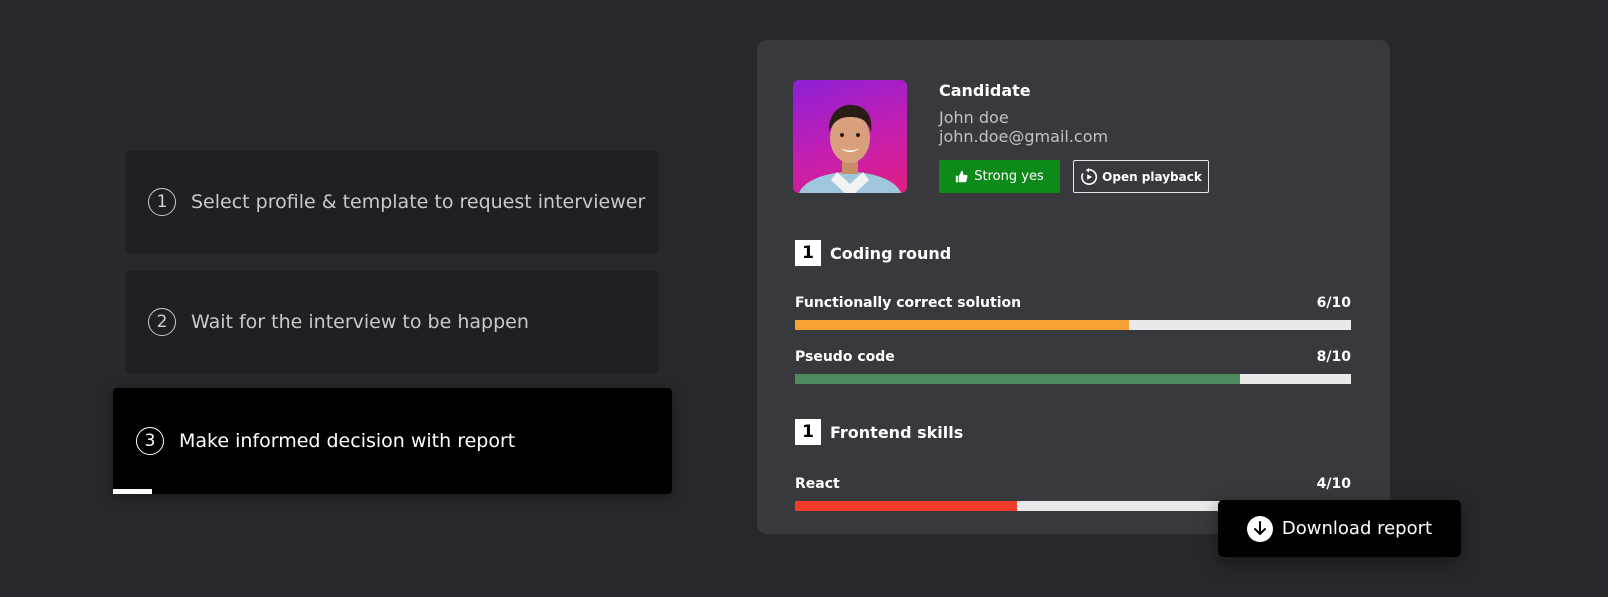 The image size is (1608, 597). What do you see at coordinates (974, 117) in the screenshot?
I see `candidate-name: John doe` at bounding box center [974, 117].